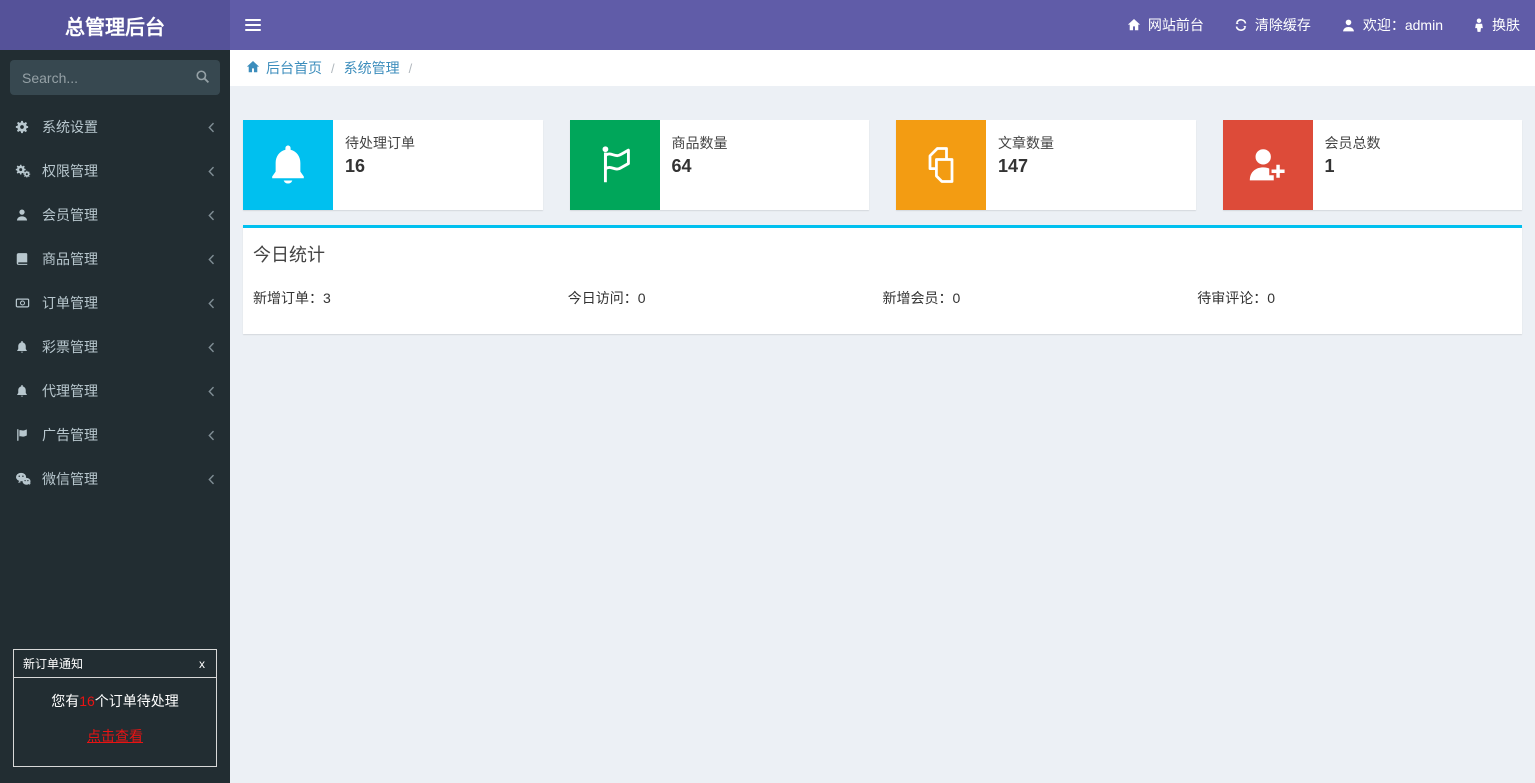 This screenshot has height=783, width=1535. What do you see at coordinates (882, 25) in the screenshot?
I see `top-nav: 网站前台 清除缓存 欢迎：admin 换肤` at bounding box center [882, 25].